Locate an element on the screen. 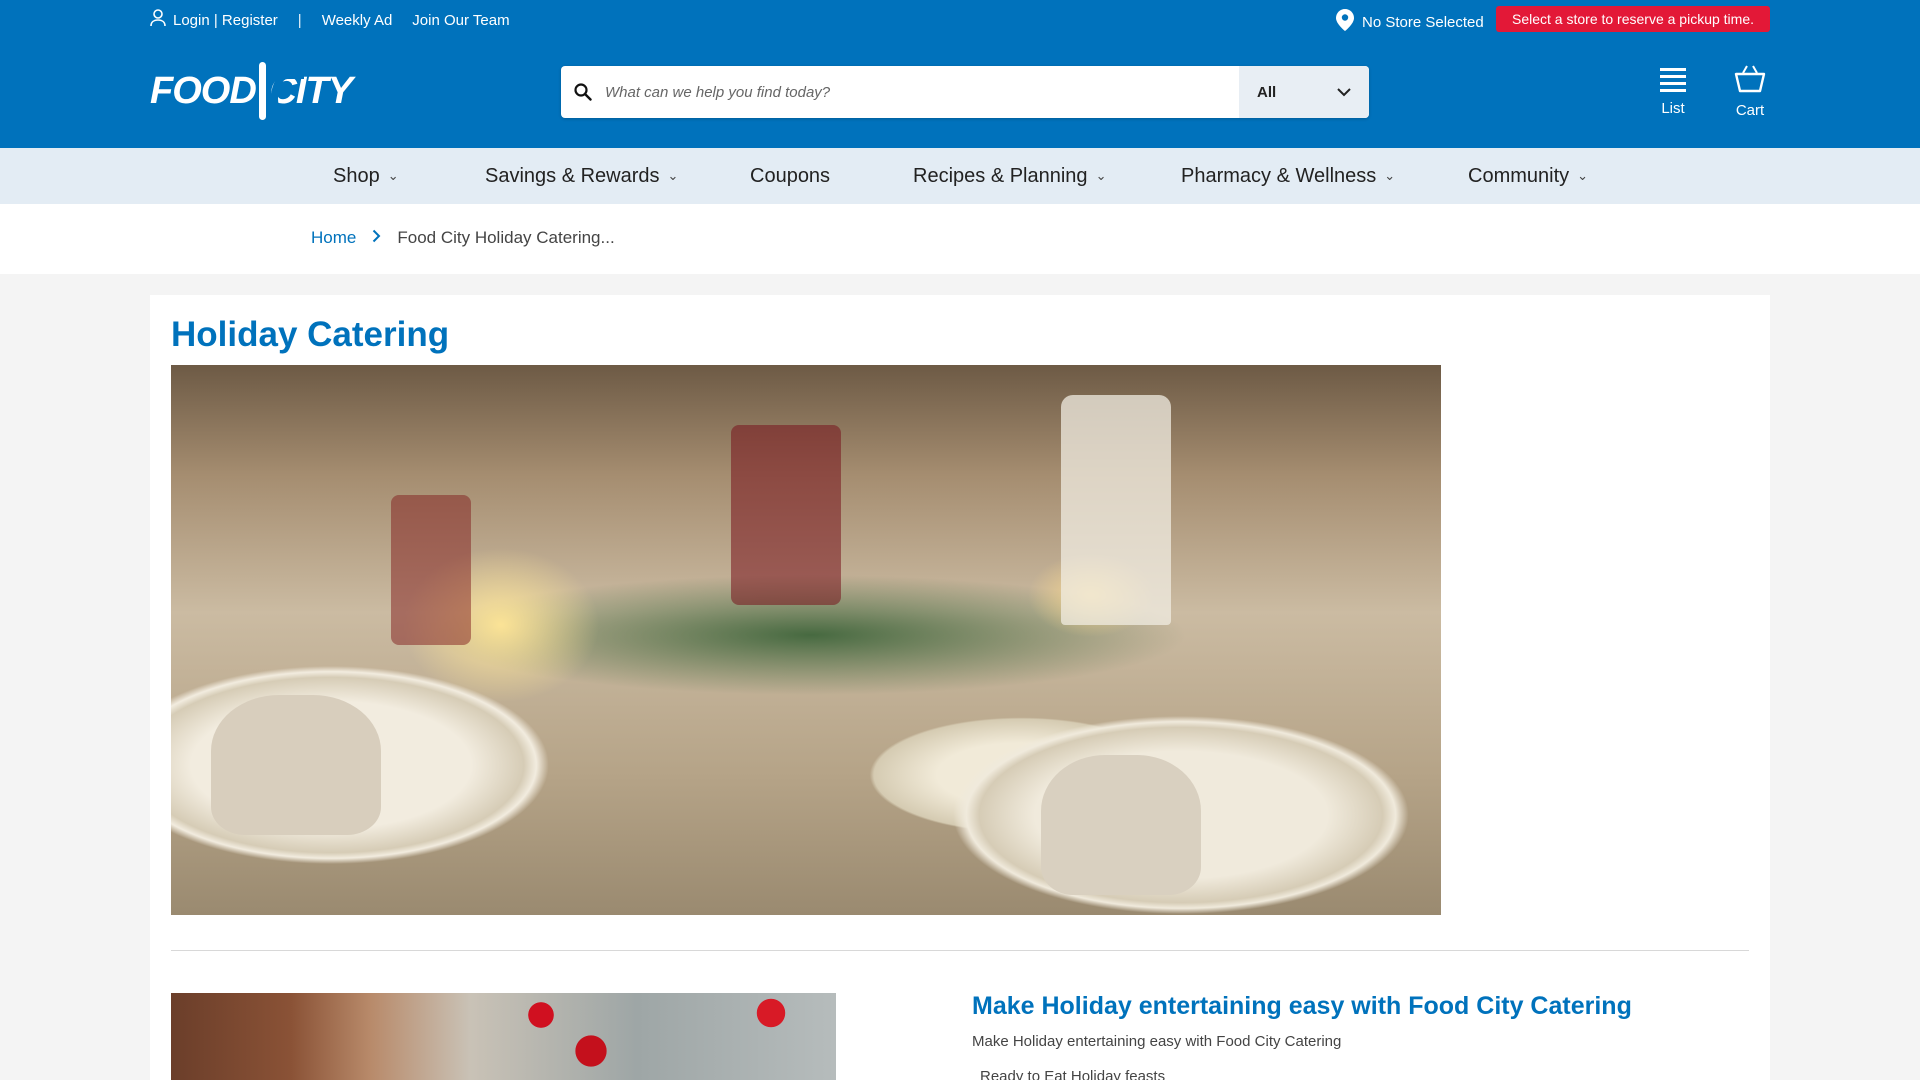  store-label: No Store Selected is located at coordinates (1423, 22).